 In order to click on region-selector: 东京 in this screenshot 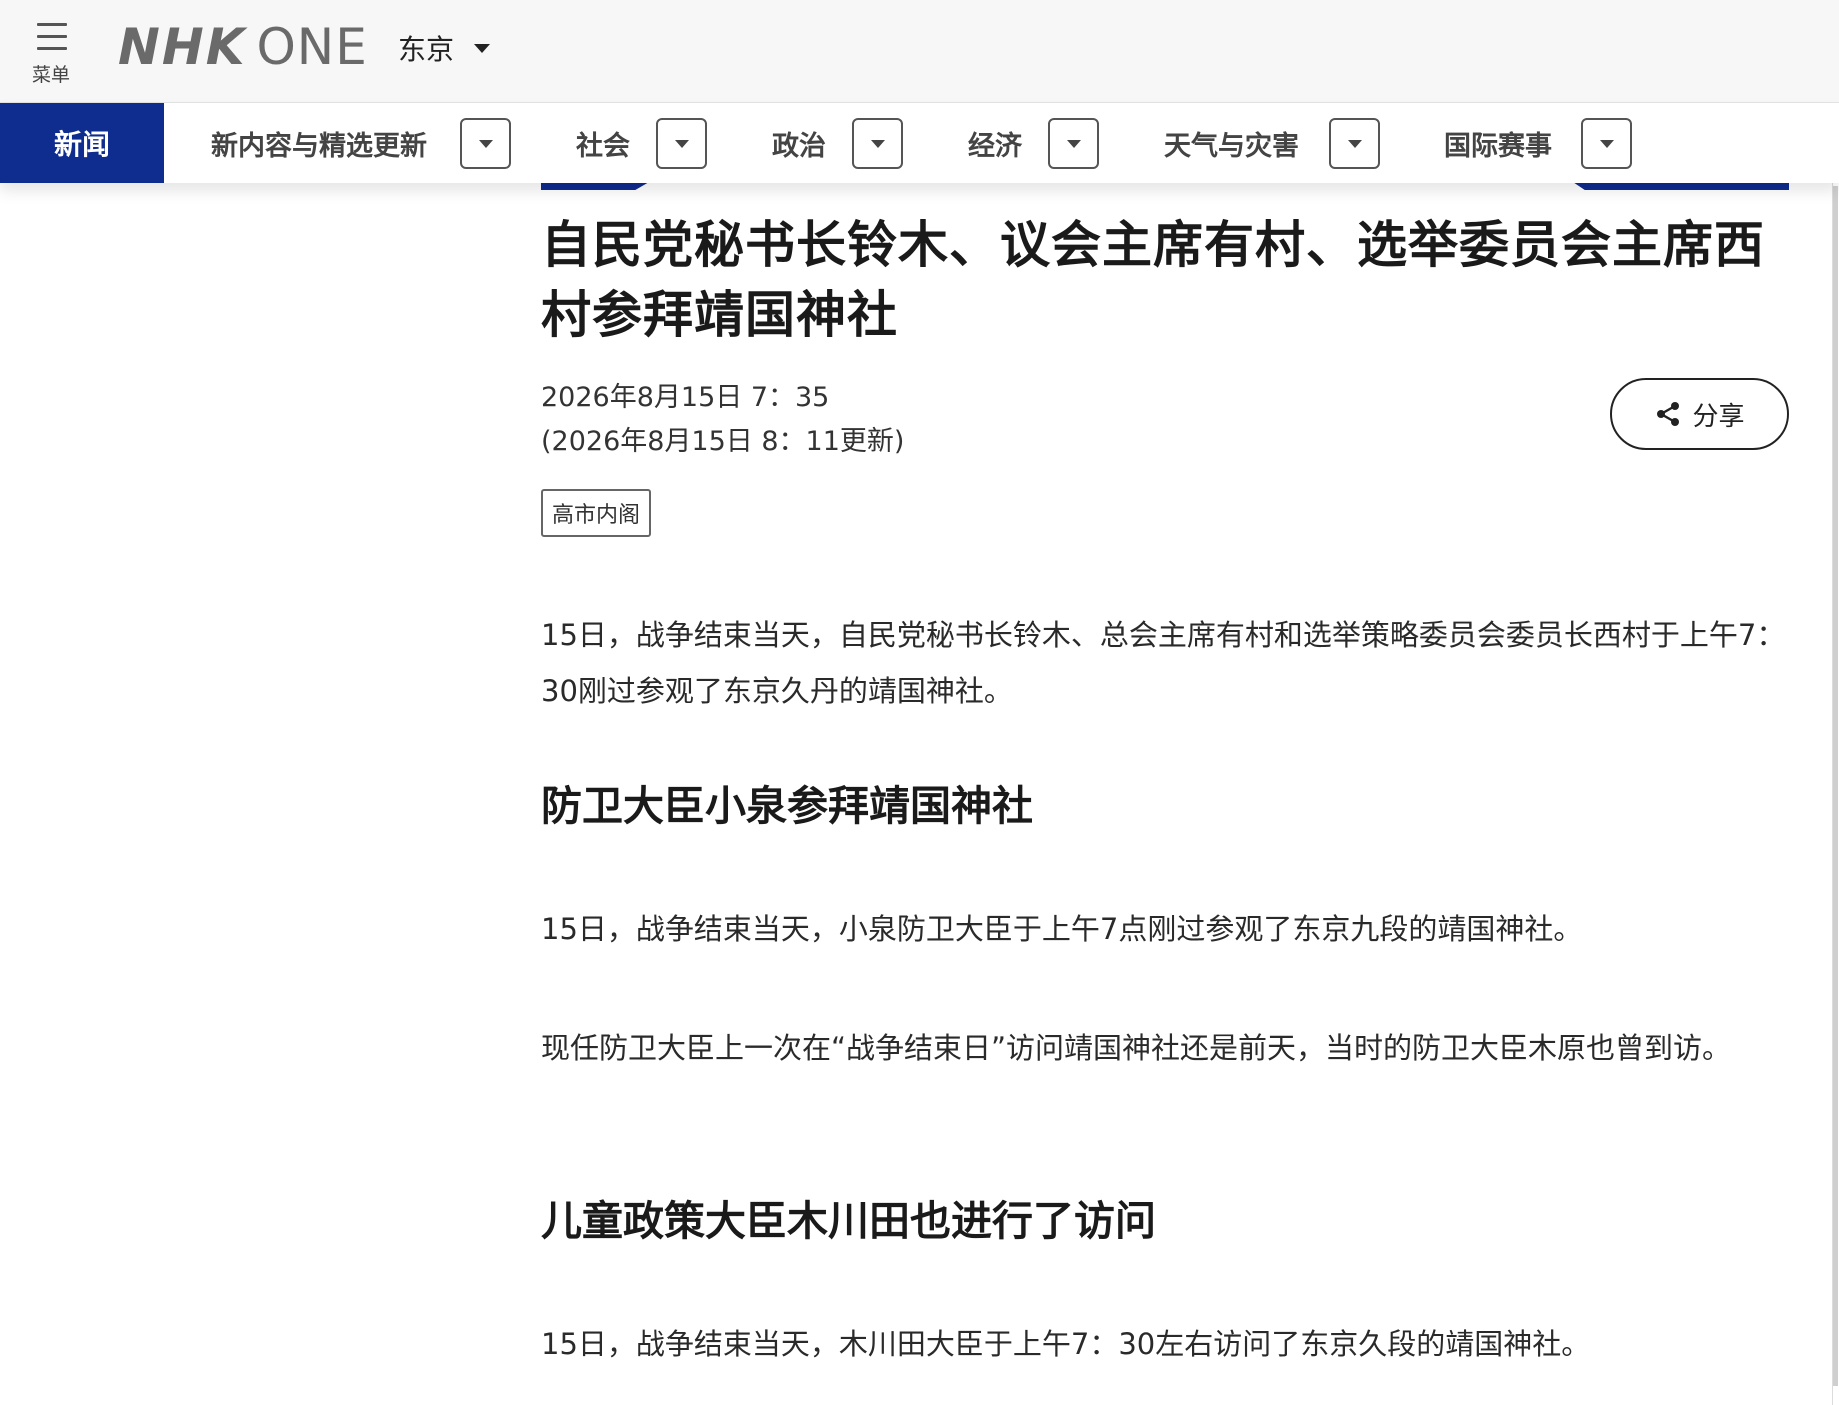, I will do `click(444, 48)`.